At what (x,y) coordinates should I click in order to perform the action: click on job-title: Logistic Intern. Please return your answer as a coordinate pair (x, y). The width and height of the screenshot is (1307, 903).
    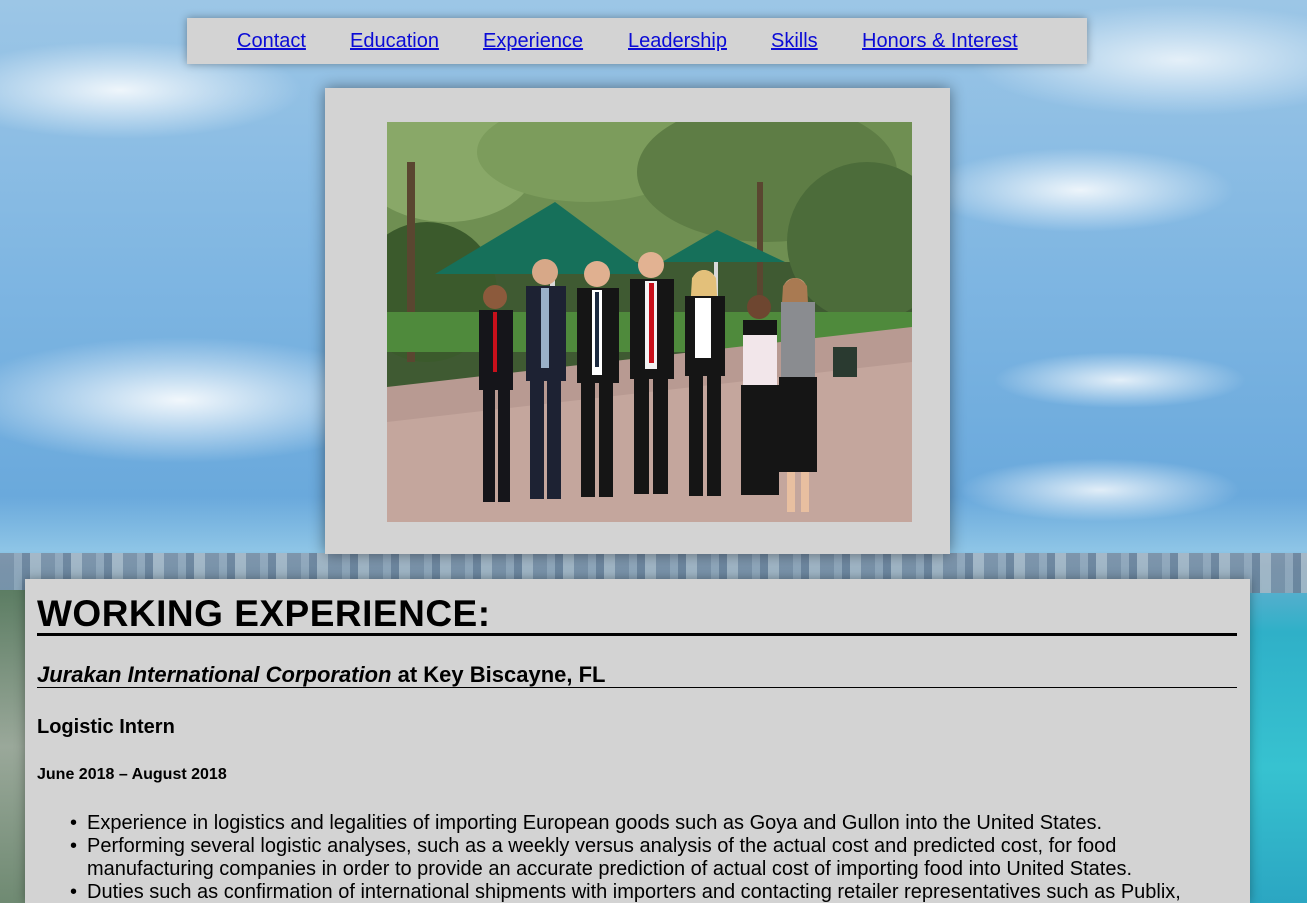
    Looking at the image, I should click on (106, 727).